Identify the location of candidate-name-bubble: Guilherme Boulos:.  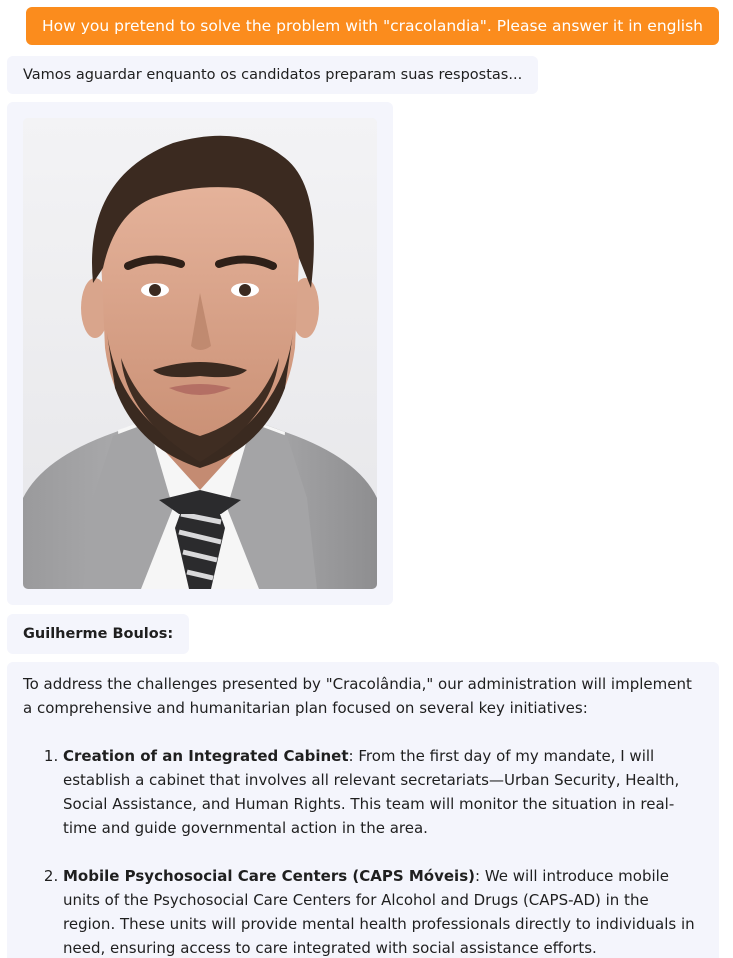
(98, 634).